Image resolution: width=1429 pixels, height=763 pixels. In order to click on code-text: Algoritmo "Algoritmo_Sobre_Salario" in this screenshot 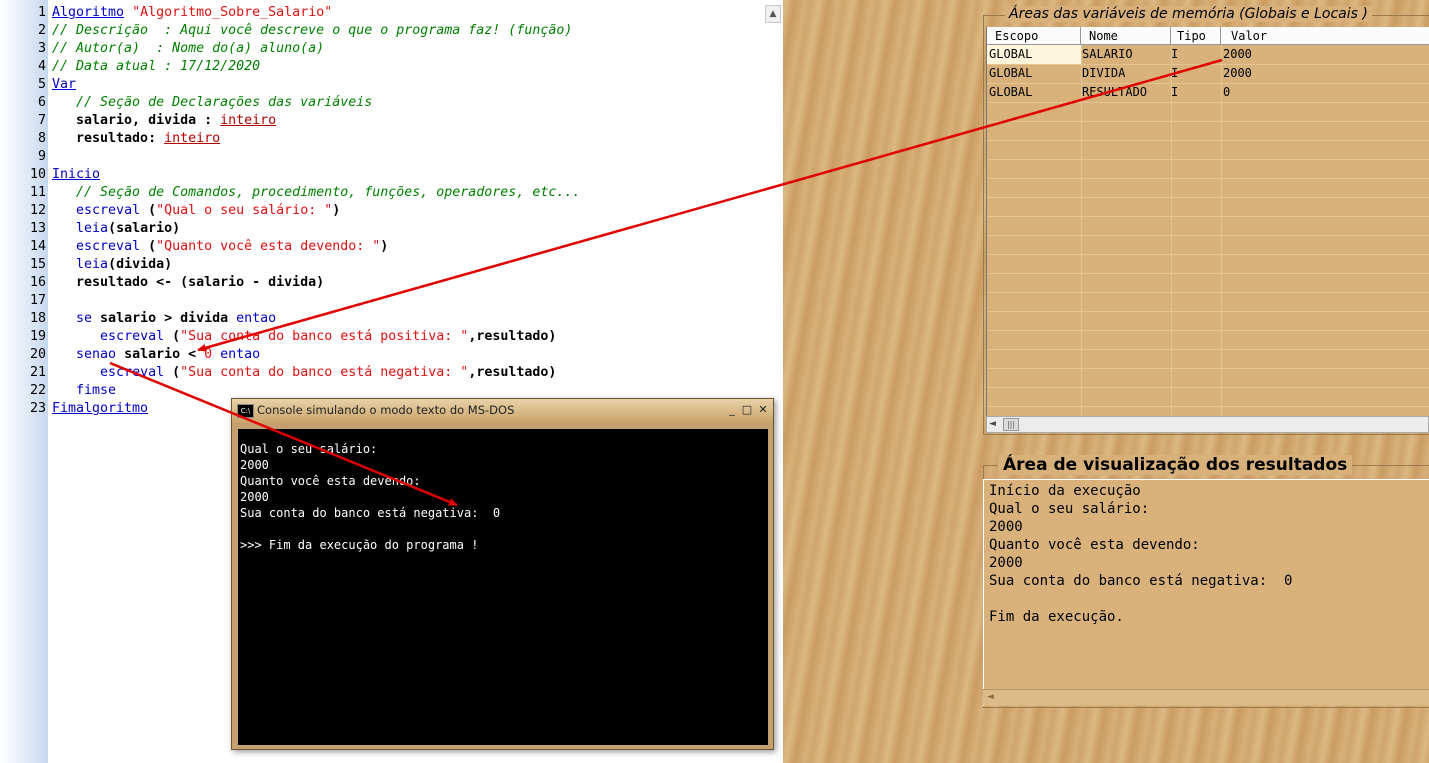, I will do `click(192, 13)`.